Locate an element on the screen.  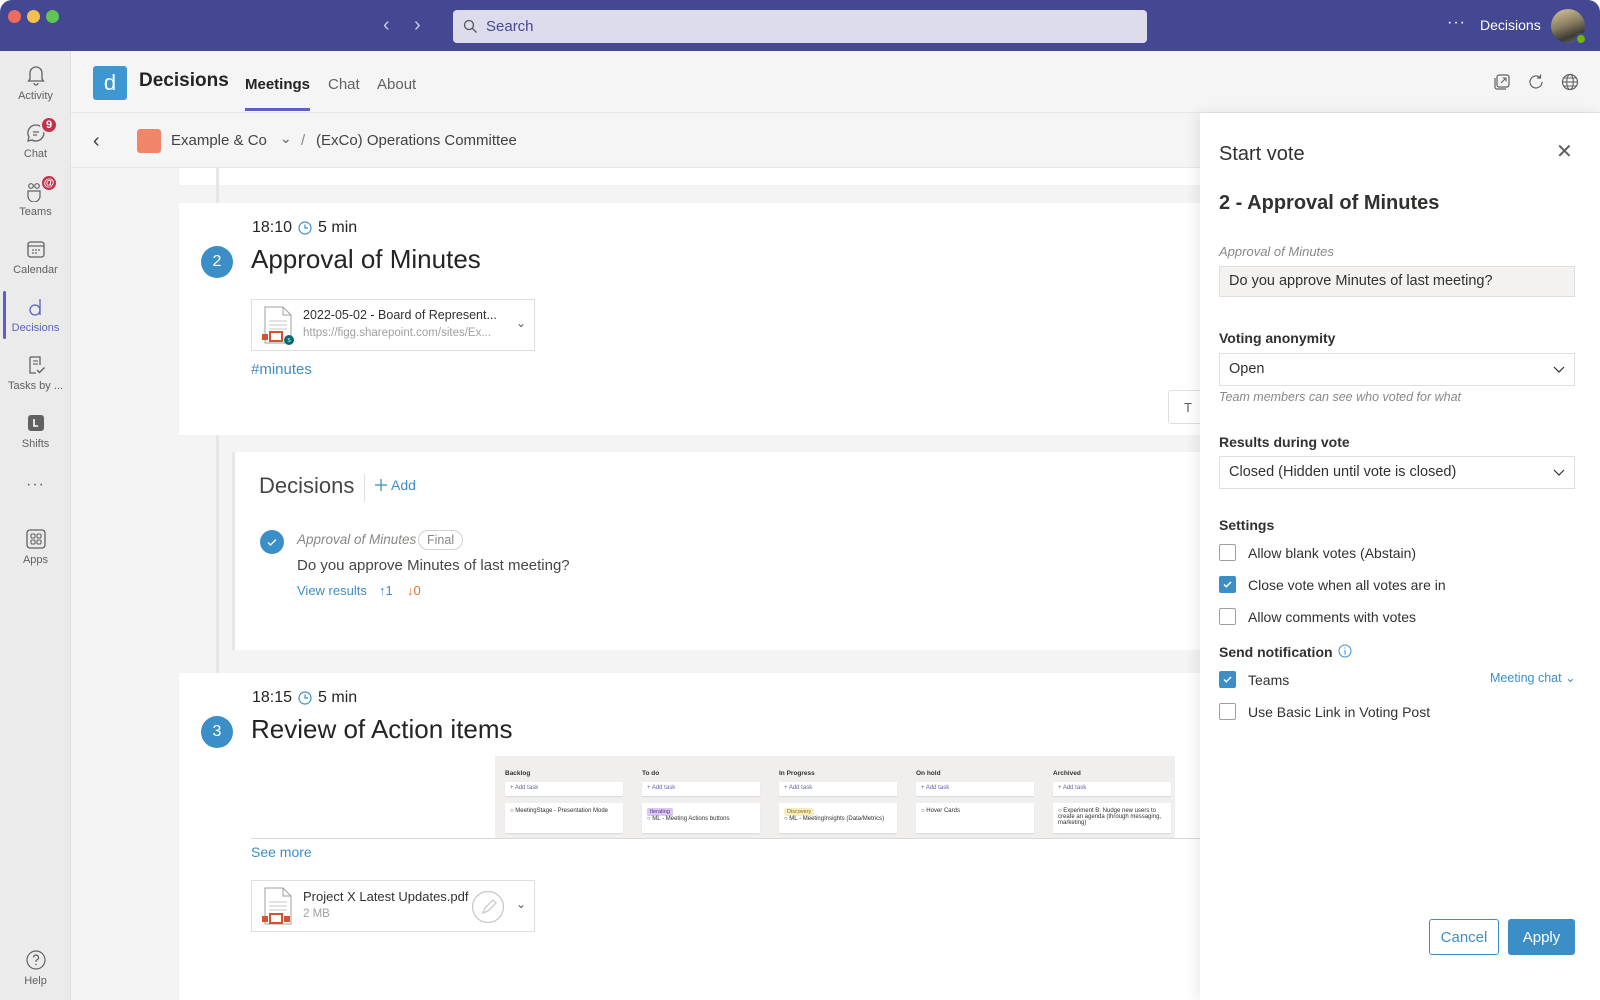
task-title: ML - Meeting Actions buttons is located at coordinates (691, 819).